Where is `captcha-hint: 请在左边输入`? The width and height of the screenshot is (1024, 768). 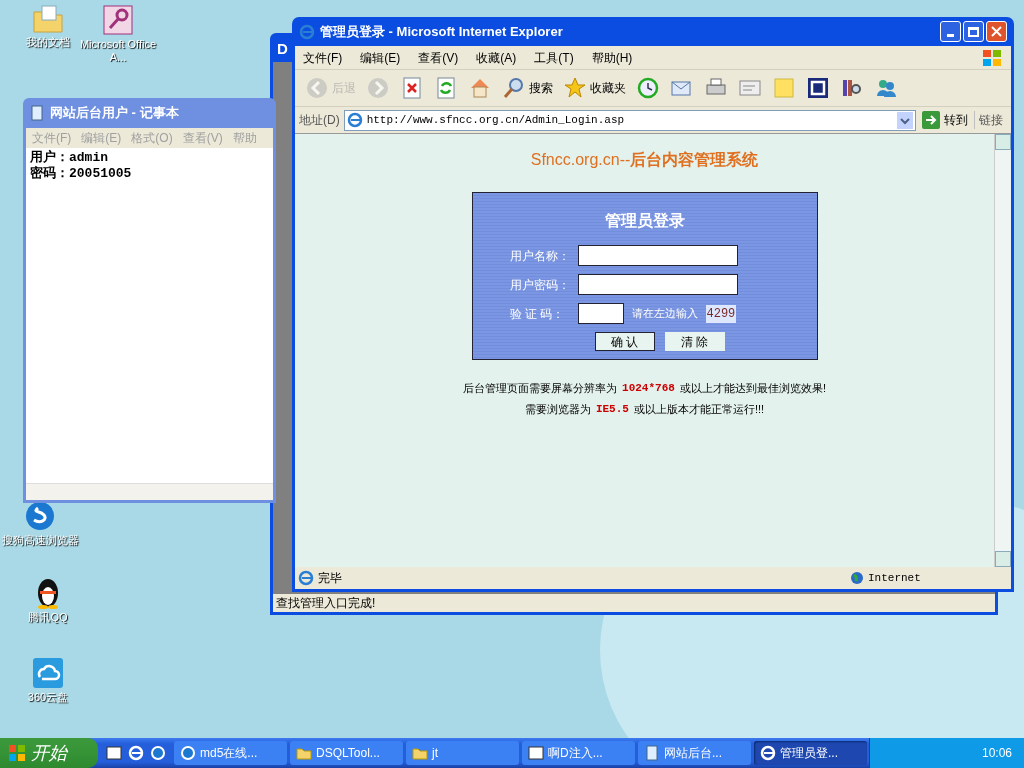
captcha-hint: 请在左边输入 is located at coordinates (664, 314).